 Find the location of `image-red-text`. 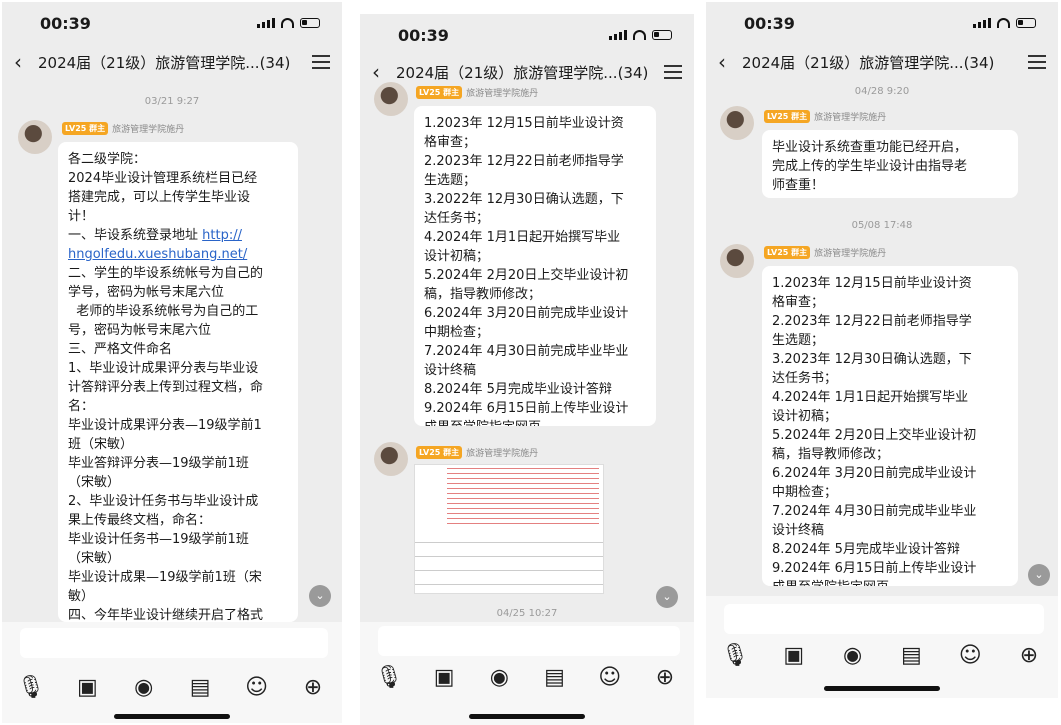

image-red-text is located at coordinates (523, 497).